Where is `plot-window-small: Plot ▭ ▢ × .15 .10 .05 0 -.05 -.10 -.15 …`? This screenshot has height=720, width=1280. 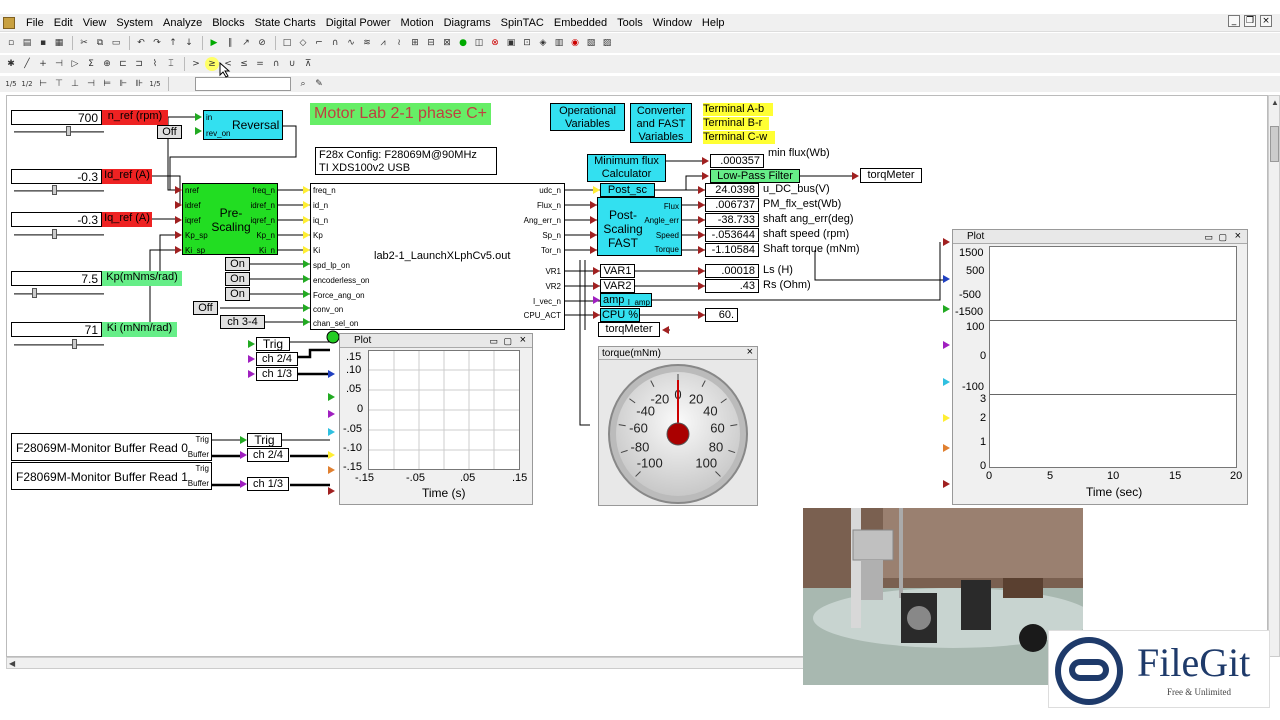
plot-window-small: Plot ▭ ▢ × .15 .10 .05 0 -.05 -.10 -.15 … is located at coordinates (436, 419).